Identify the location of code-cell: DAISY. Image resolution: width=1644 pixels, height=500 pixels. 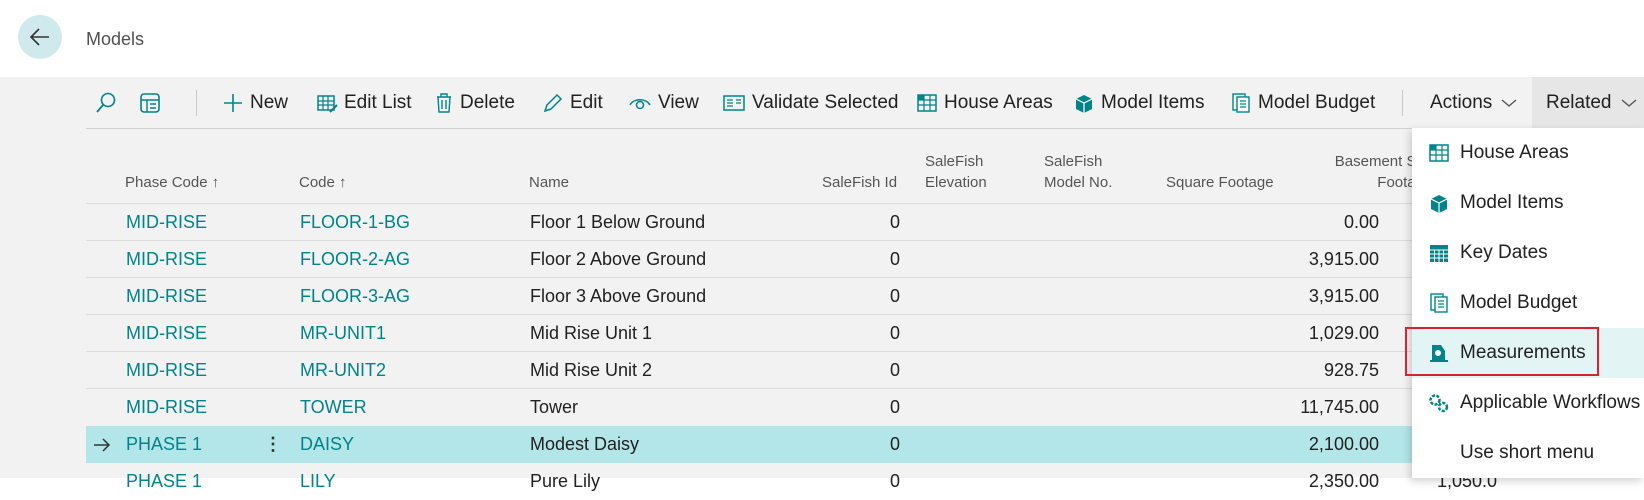
(327, 444).